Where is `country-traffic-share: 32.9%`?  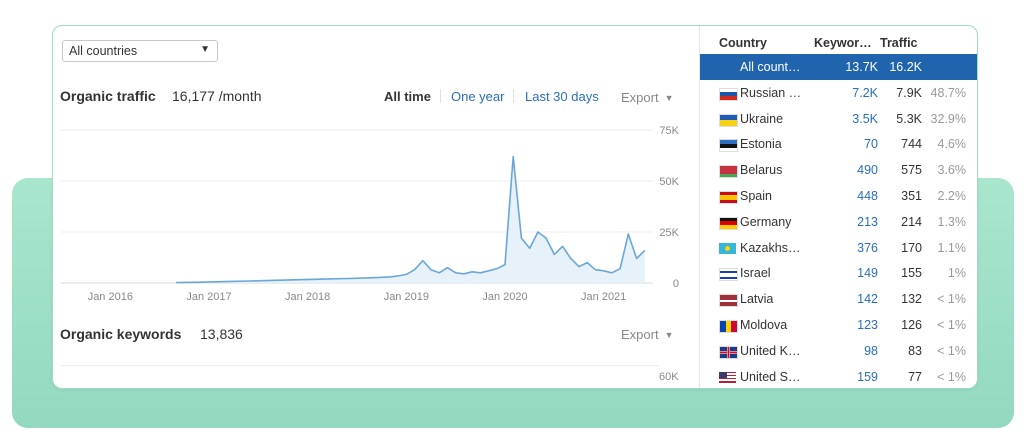
country-traffic-share: 32.9% is located at coordinates (948, 118).